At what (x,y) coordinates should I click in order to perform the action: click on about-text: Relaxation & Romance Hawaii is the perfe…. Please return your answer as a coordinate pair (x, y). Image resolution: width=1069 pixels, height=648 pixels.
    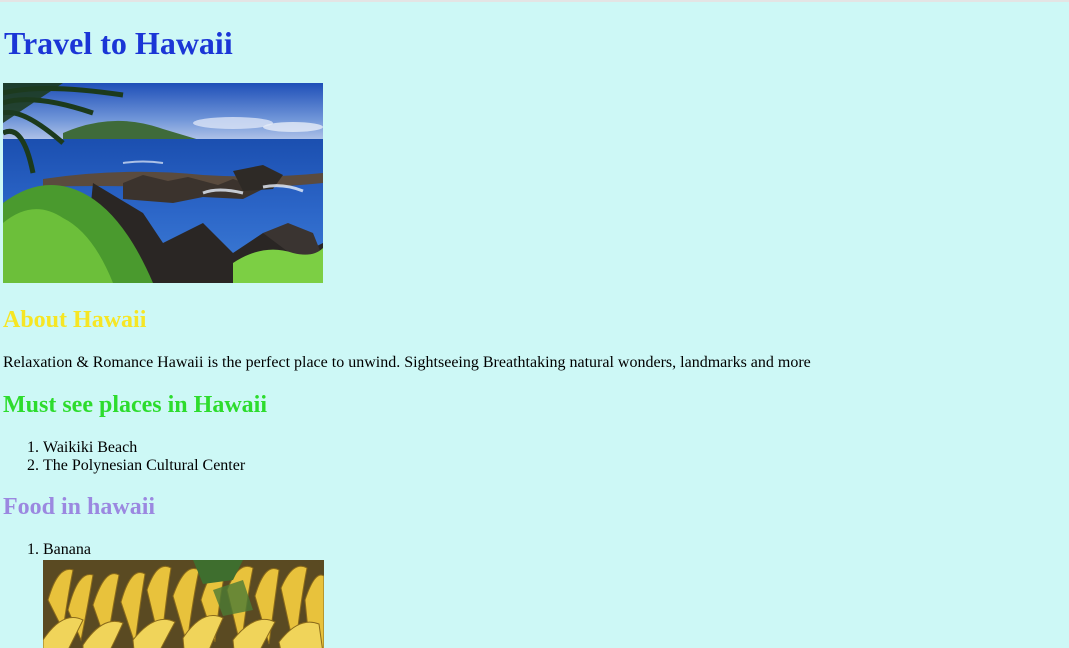
    Looking at the image, I should click on (407, 362).